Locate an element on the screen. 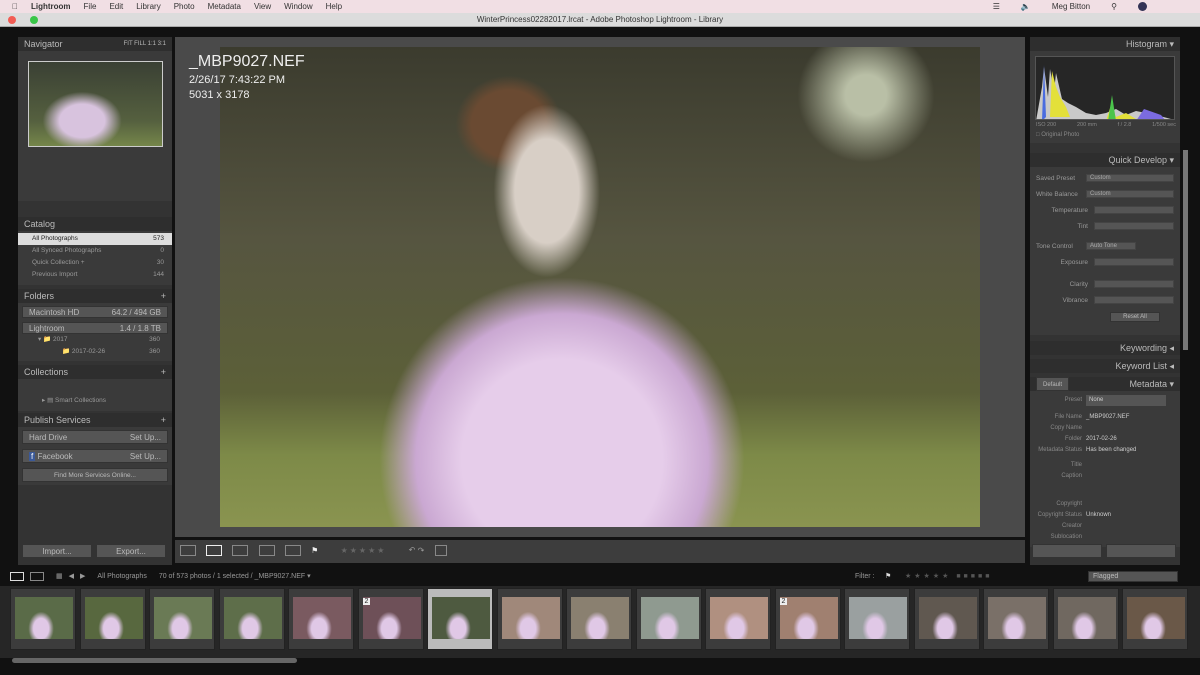 The height and width of the screenshot is (675, 1200). volume-icon: 🔈 is located at coordinates (1026, 6).